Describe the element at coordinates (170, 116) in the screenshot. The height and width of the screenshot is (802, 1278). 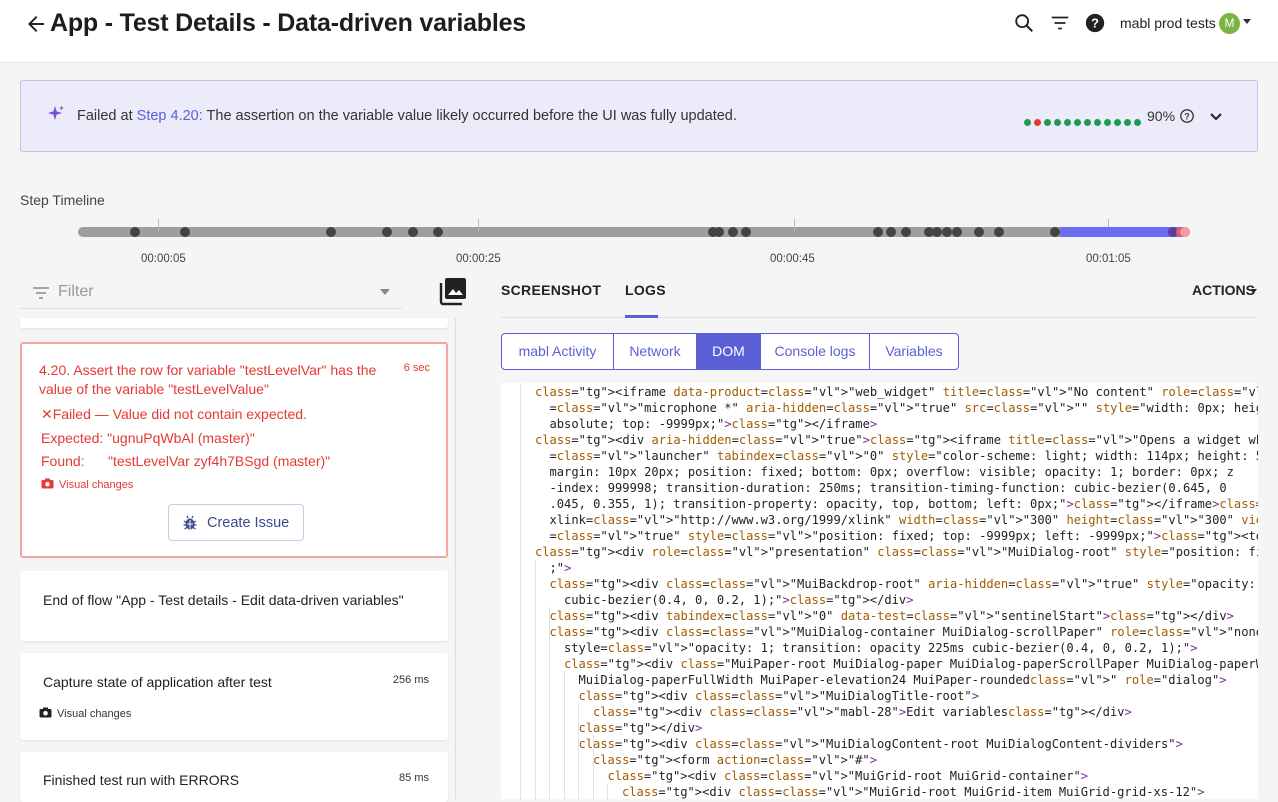
I see `banner-step-link: Step 4.20:` at that location.